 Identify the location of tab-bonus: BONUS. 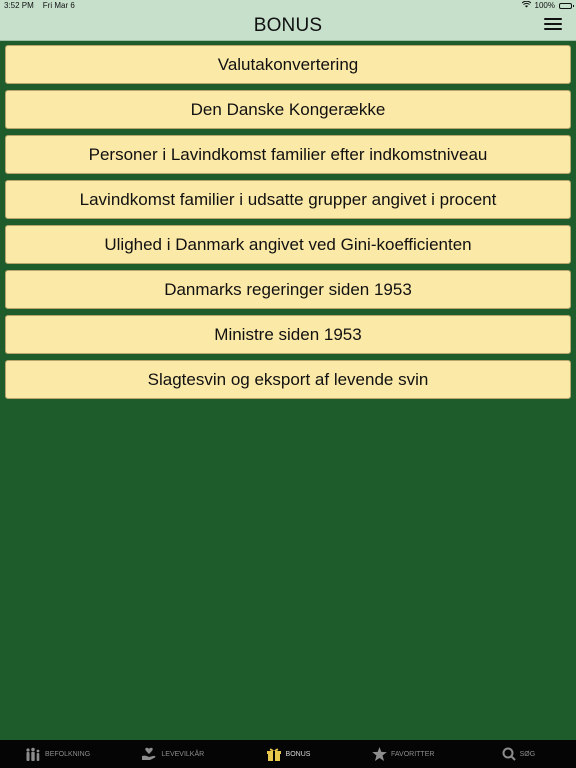
(287, 754).